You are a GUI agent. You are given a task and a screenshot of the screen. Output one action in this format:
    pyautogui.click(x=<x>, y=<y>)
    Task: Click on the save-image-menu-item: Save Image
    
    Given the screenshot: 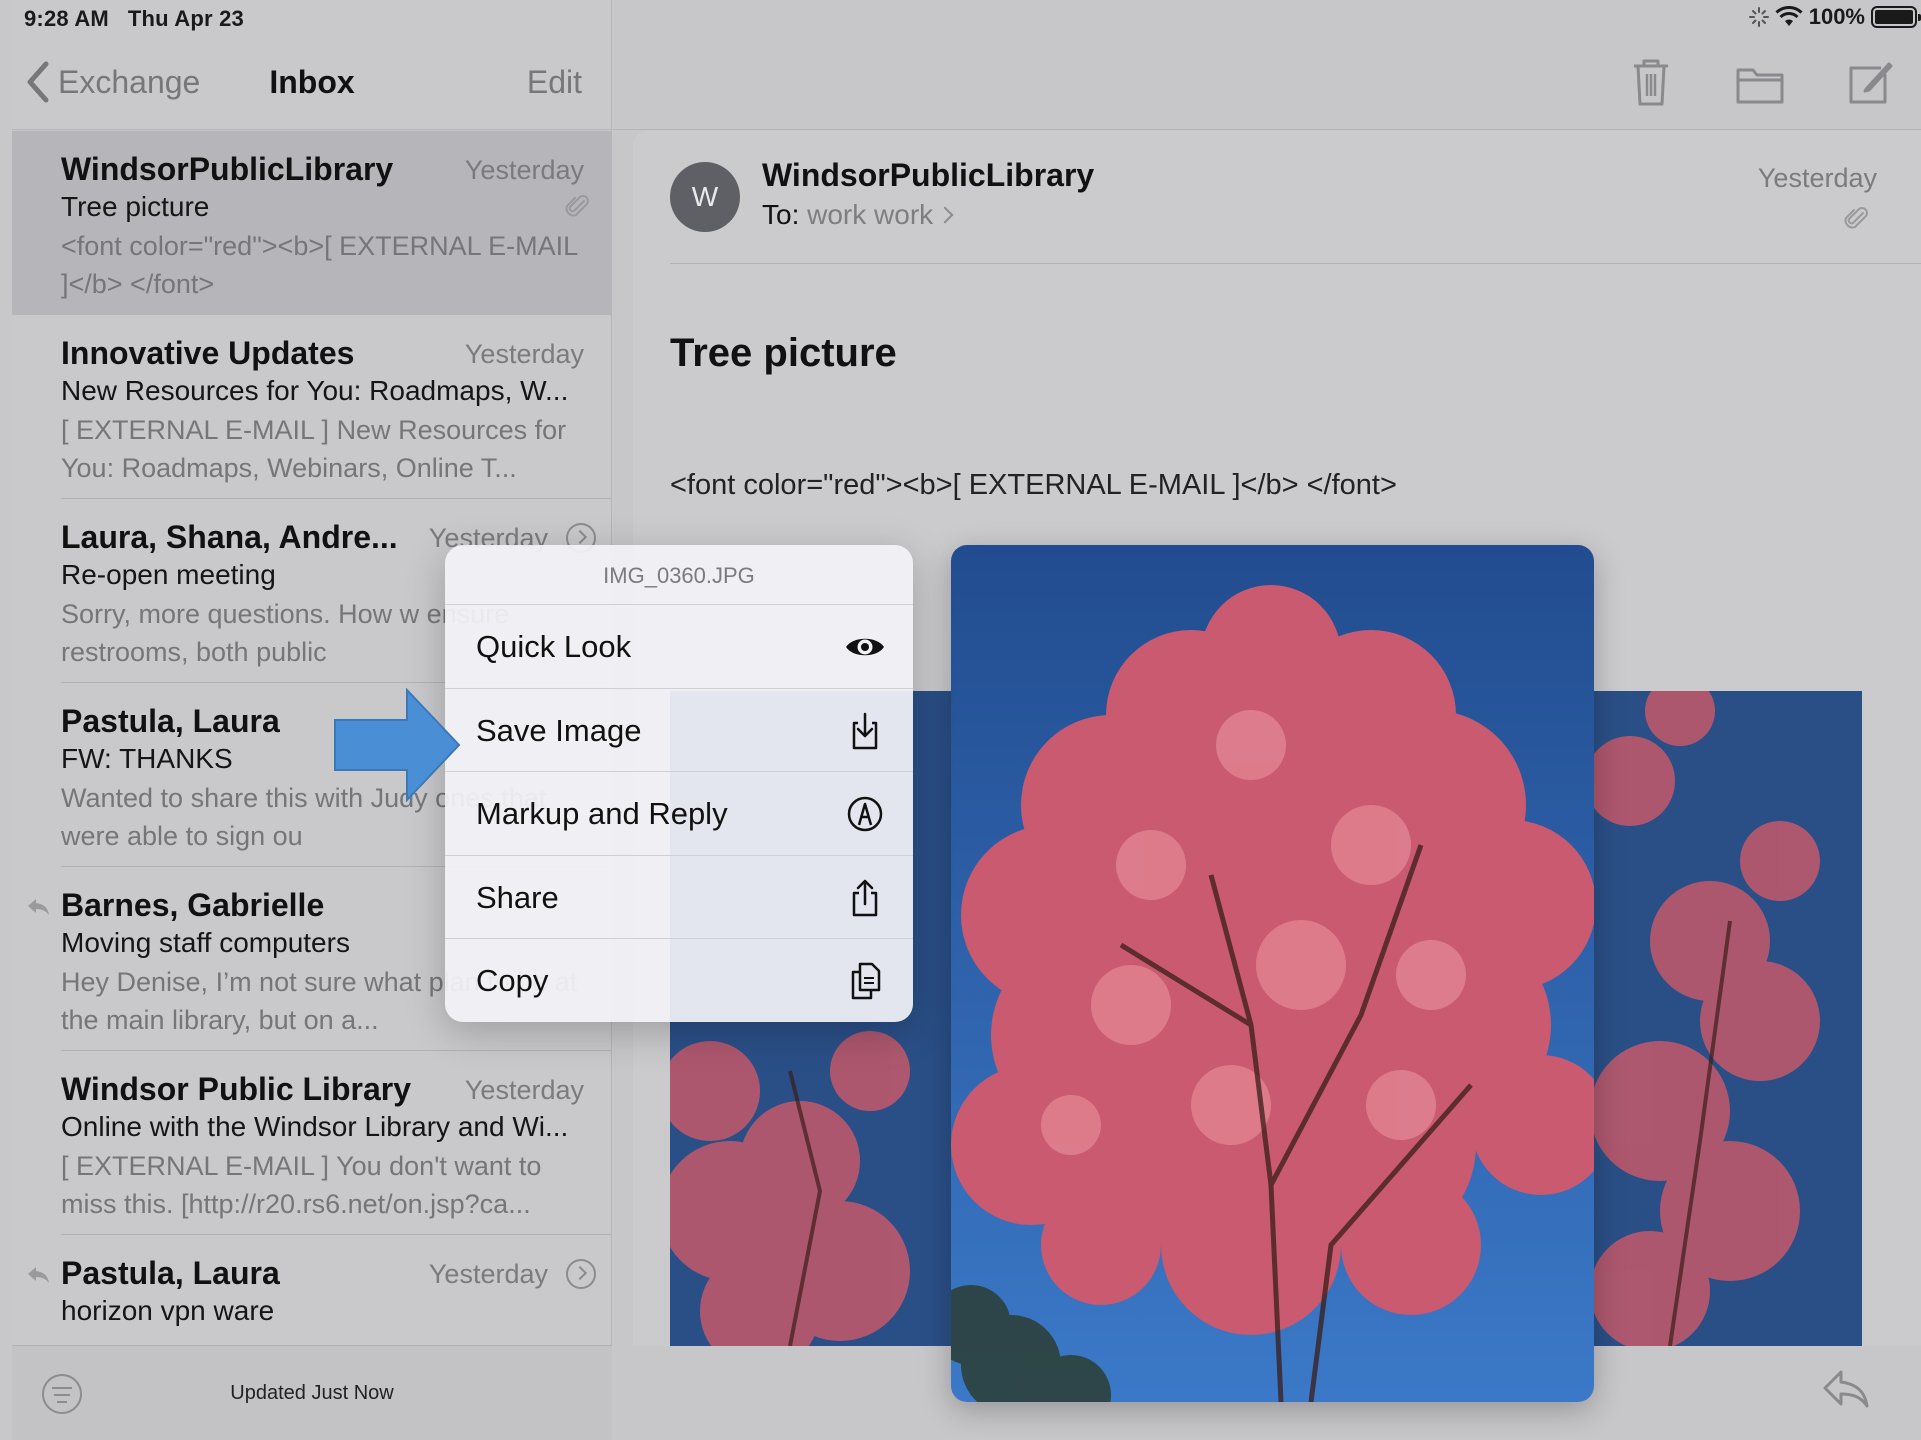 What is the action you would take?
    pyautogui.click(x=679, y=730)
    